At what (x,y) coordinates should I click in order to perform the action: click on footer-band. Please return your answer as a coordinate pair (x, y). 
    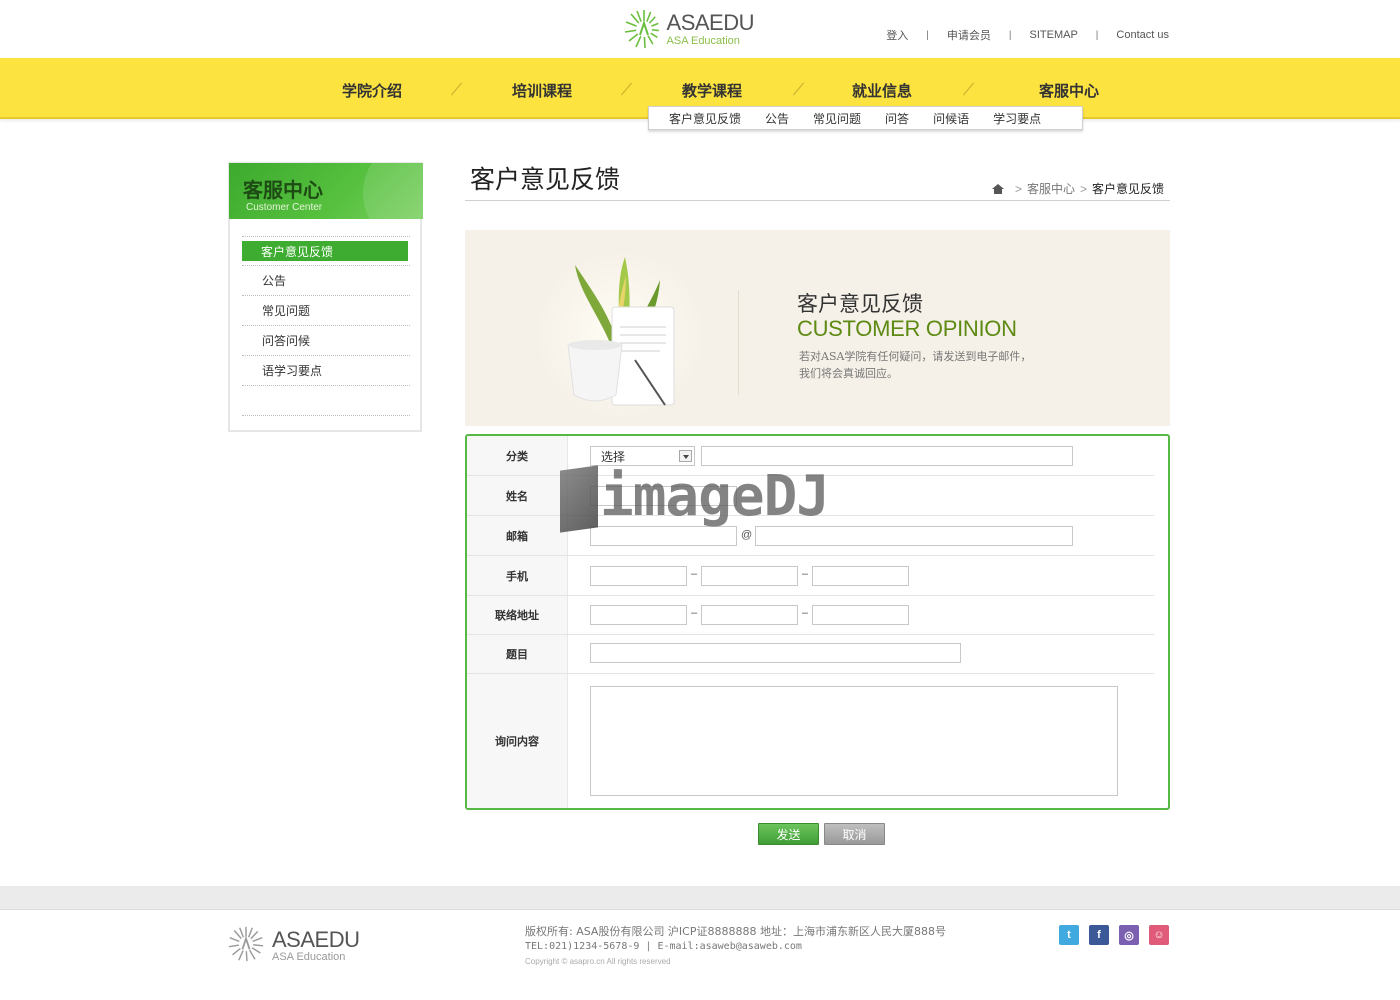
    Looking at the image, I should click on (700, 898).